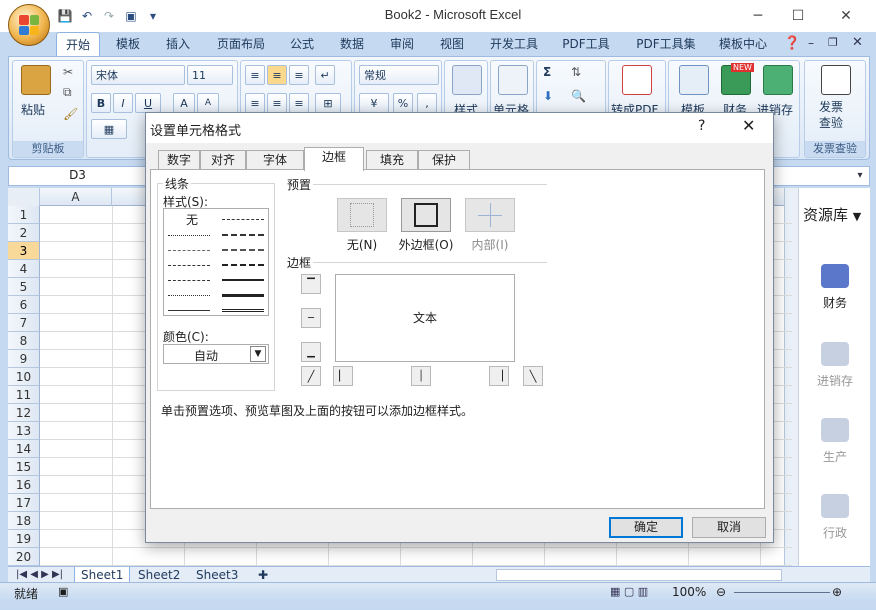 This screenshot has height=610, width=876. I want to click on font-name-select: 宋体, so click(138, 75).